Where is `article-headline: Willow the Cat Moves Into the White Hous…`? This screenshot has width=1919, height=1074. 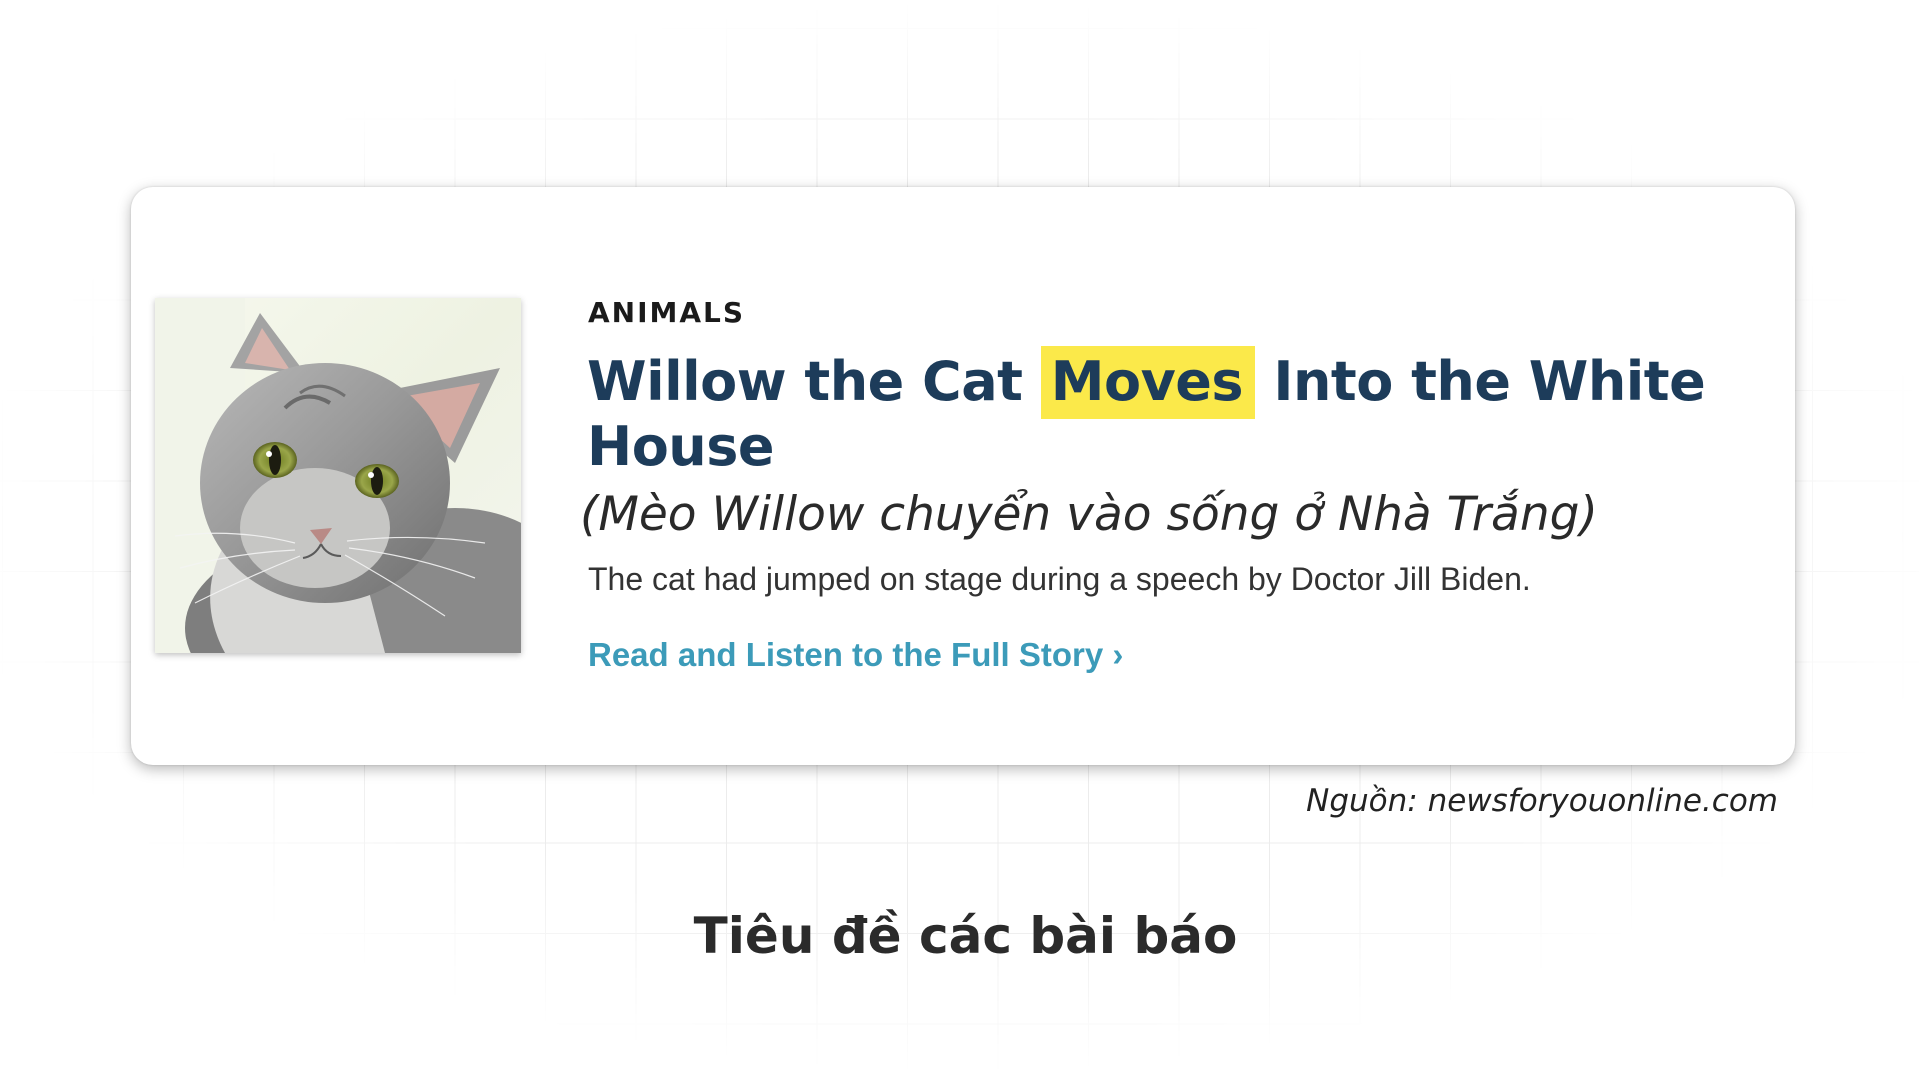 article-headline: Willow the Cat Moves Into the White Hous… is located at coordinates (1162, 412).